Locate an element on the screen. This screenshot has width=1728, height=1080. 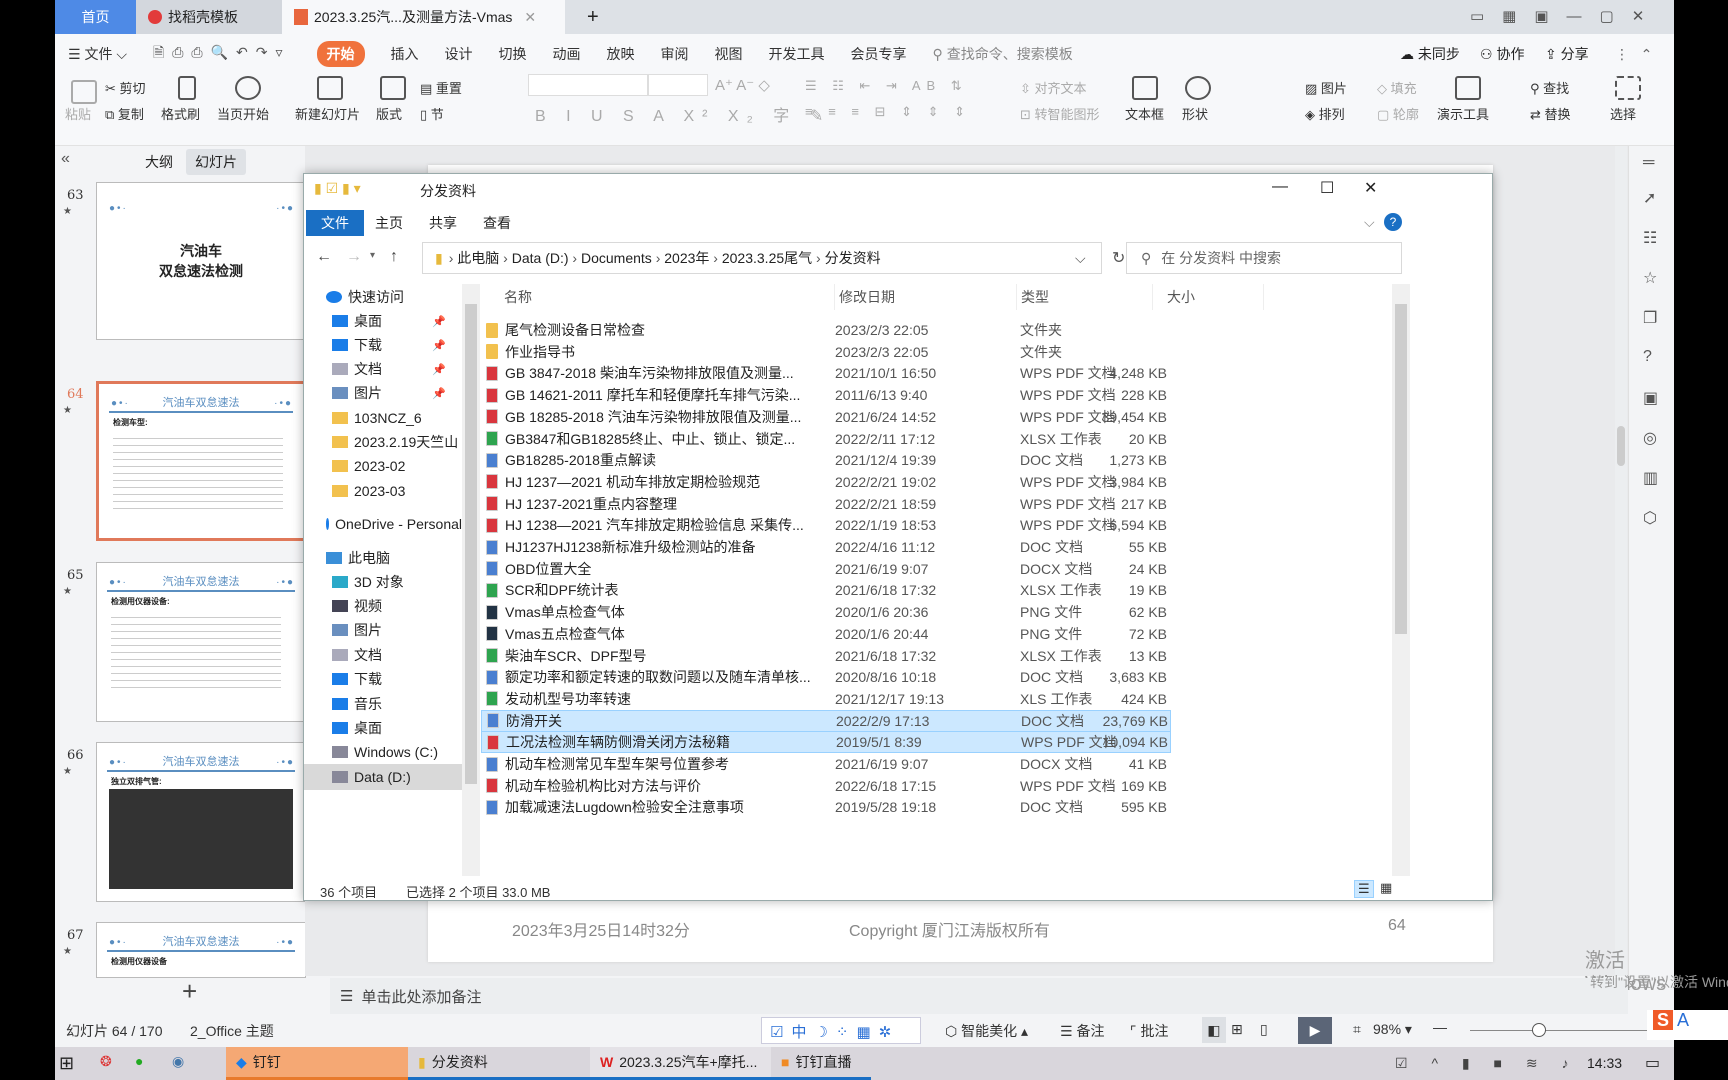
zoom-slider is located at coordinates (1560, 1030).